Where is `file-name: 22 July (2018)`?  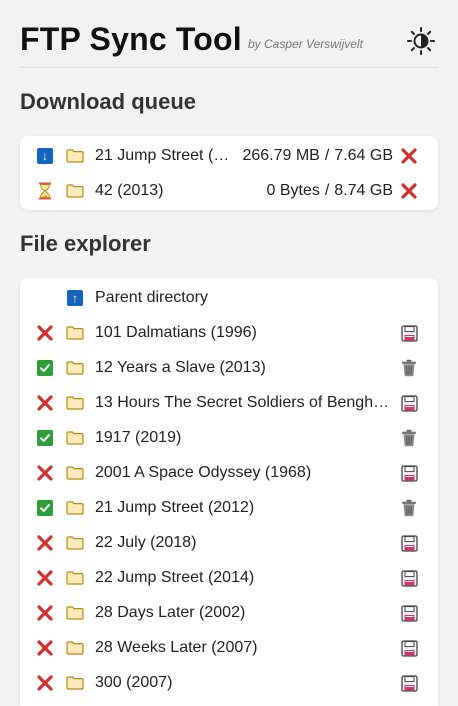
file-name: 22 July (2018) is located at coordinates (146, 542).